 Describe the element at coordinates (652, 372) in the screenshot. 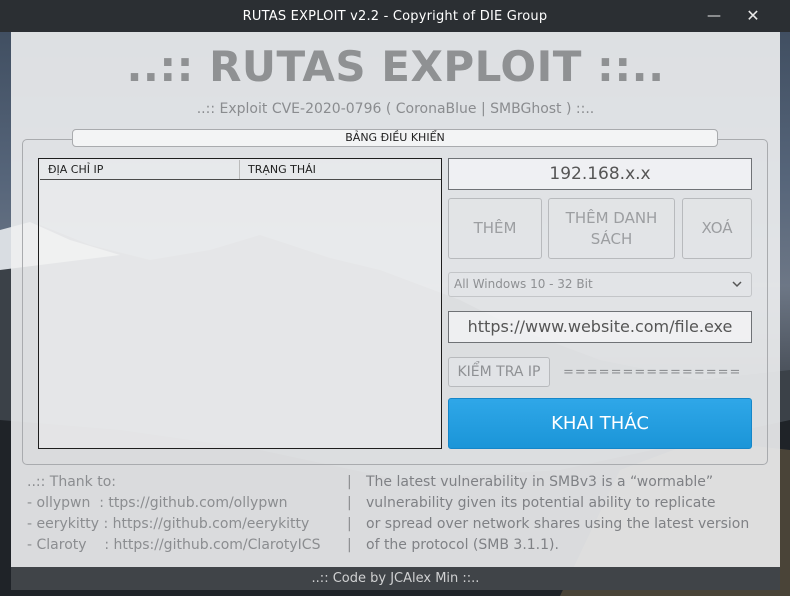

I see `check-status-text: ===============` at that location.